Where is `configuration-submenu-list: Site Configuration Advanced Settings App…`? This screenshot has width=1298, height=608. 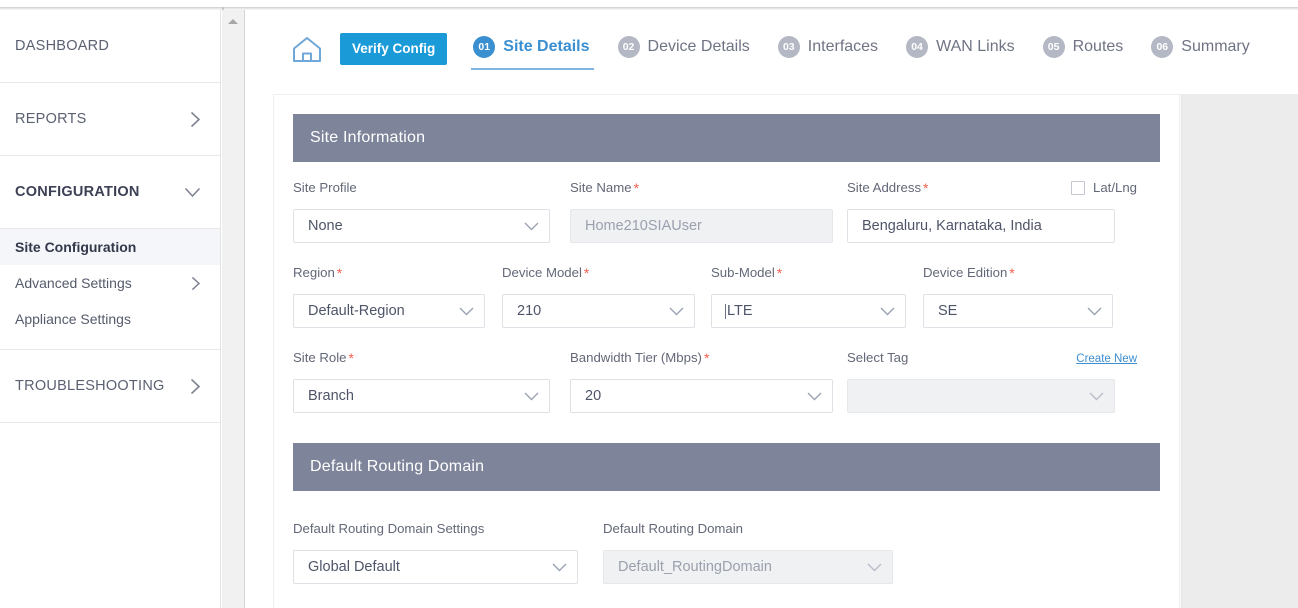 configuration-submenu-list: Site Configuration Advanced Settings App… is located at coordinates (110, 289).